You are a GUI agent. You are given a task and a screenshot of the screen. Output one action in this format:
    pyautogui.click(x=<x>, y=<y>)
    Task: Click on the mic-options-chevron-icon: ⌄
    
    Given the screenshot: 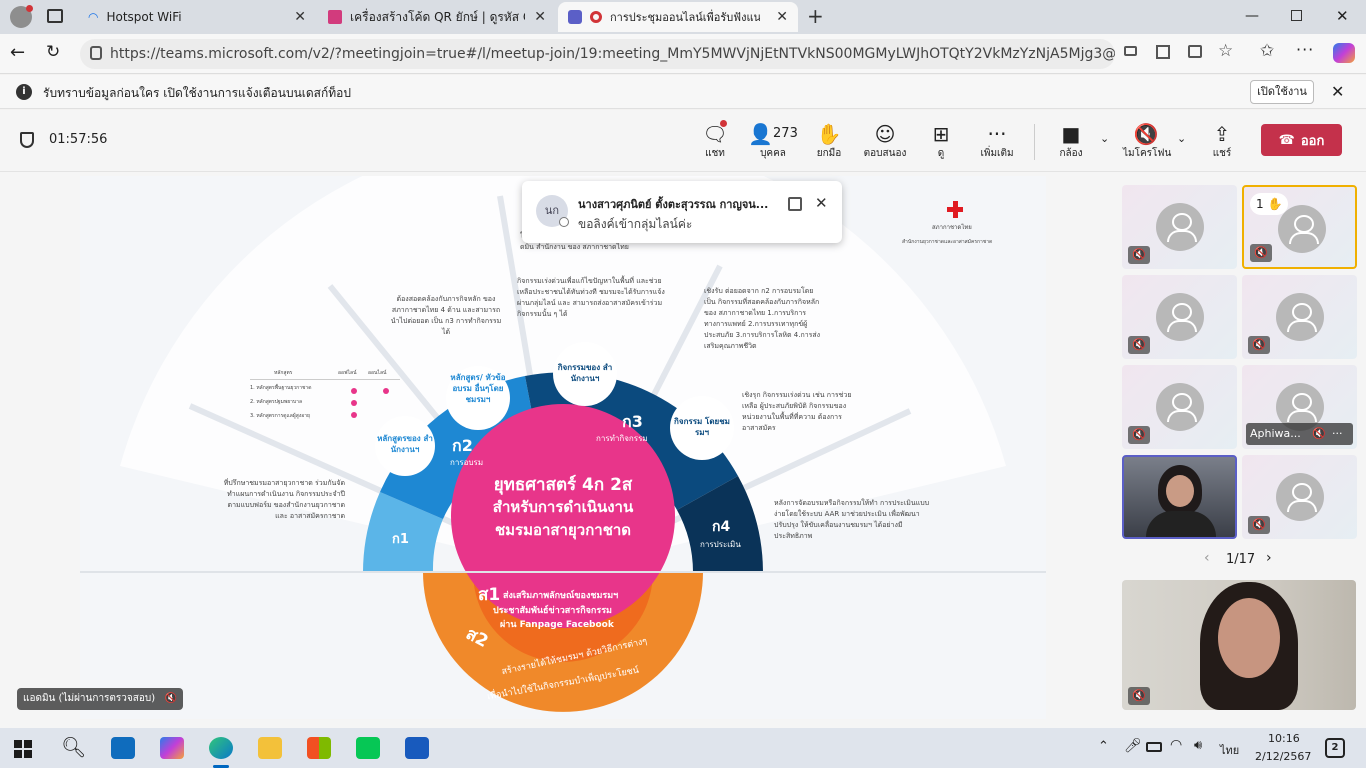 What is the action you would take?
    pyautogui.click(x=1181, y=138)
    